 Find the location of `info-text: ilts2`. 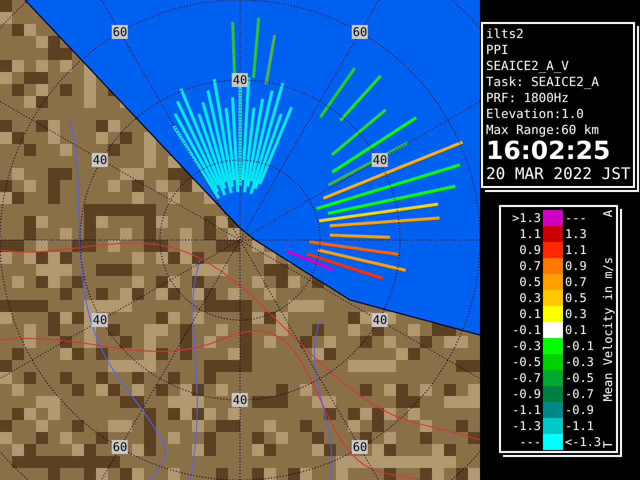

info-text: ilts2 is located at coordinates (505, 34).